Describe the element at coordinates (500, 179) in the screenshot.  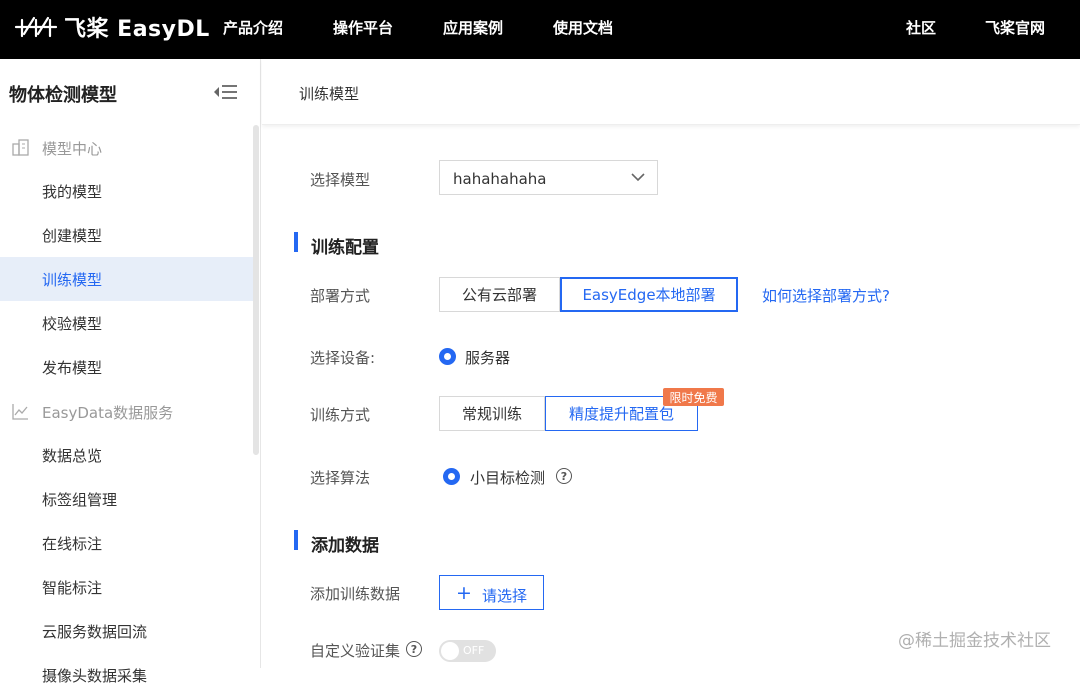
I see `model-select-value: hahahahaha` at that location.